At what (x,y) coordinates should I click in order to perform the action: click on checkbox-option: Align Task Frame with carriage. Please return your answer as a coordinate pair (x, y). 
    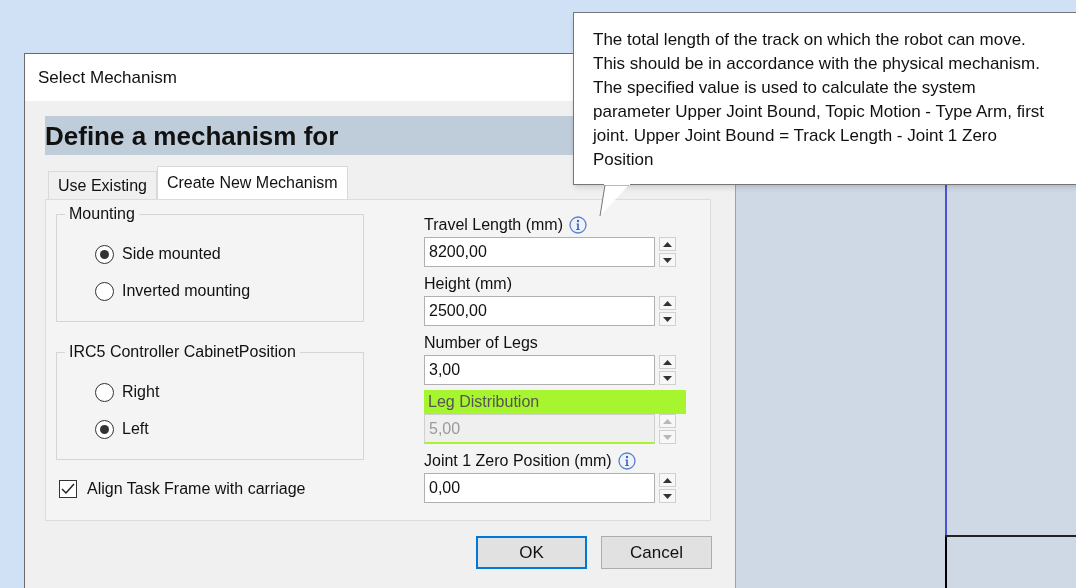
    Looking at the image, I should click on (222, 489).